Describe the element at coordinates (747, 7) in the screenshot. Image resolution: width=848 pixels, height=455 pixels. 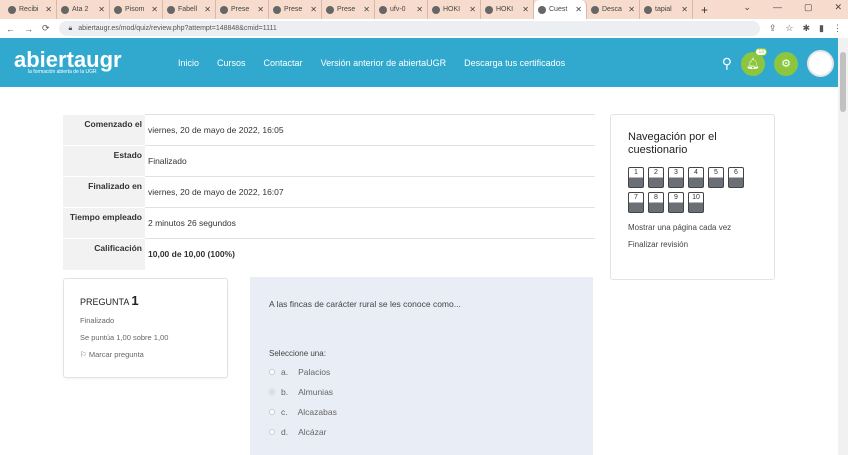
I see `tab-search-icon: ⌄` at that location.